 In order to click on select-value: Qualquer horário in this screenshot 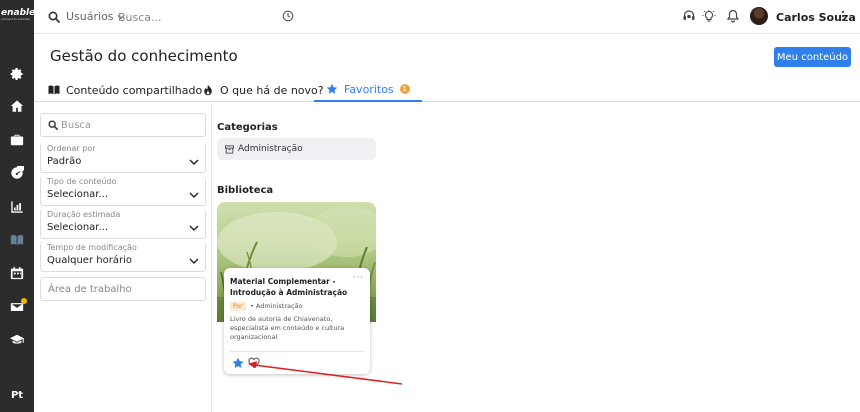, I will do `click(89, 260)`.